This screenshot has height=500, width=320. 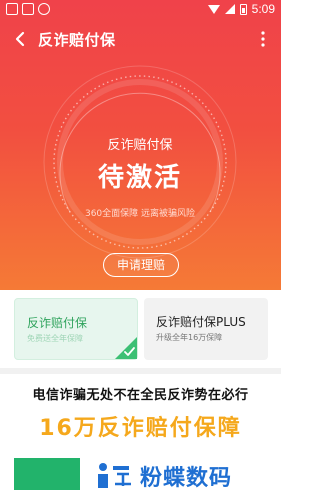 I want to click on watermark-text: 粉蝶数码, so click(x=186, y=478).